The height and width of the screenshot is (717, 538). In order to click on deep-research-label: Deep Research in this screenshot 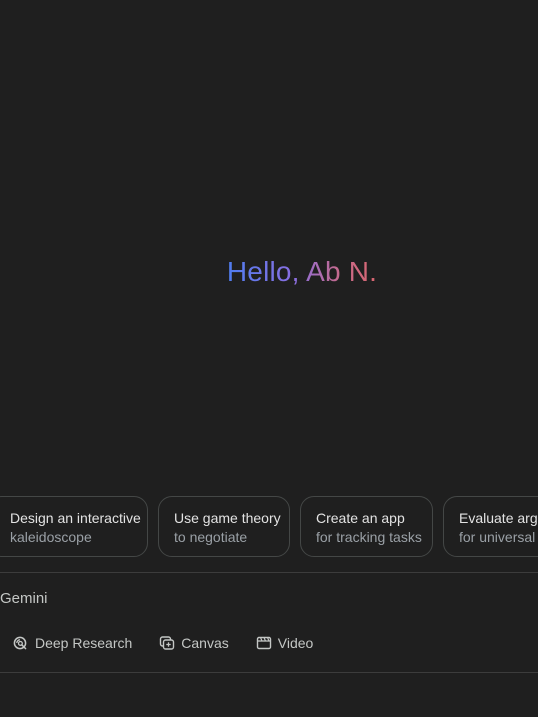, I will do `click(84, 643)`.